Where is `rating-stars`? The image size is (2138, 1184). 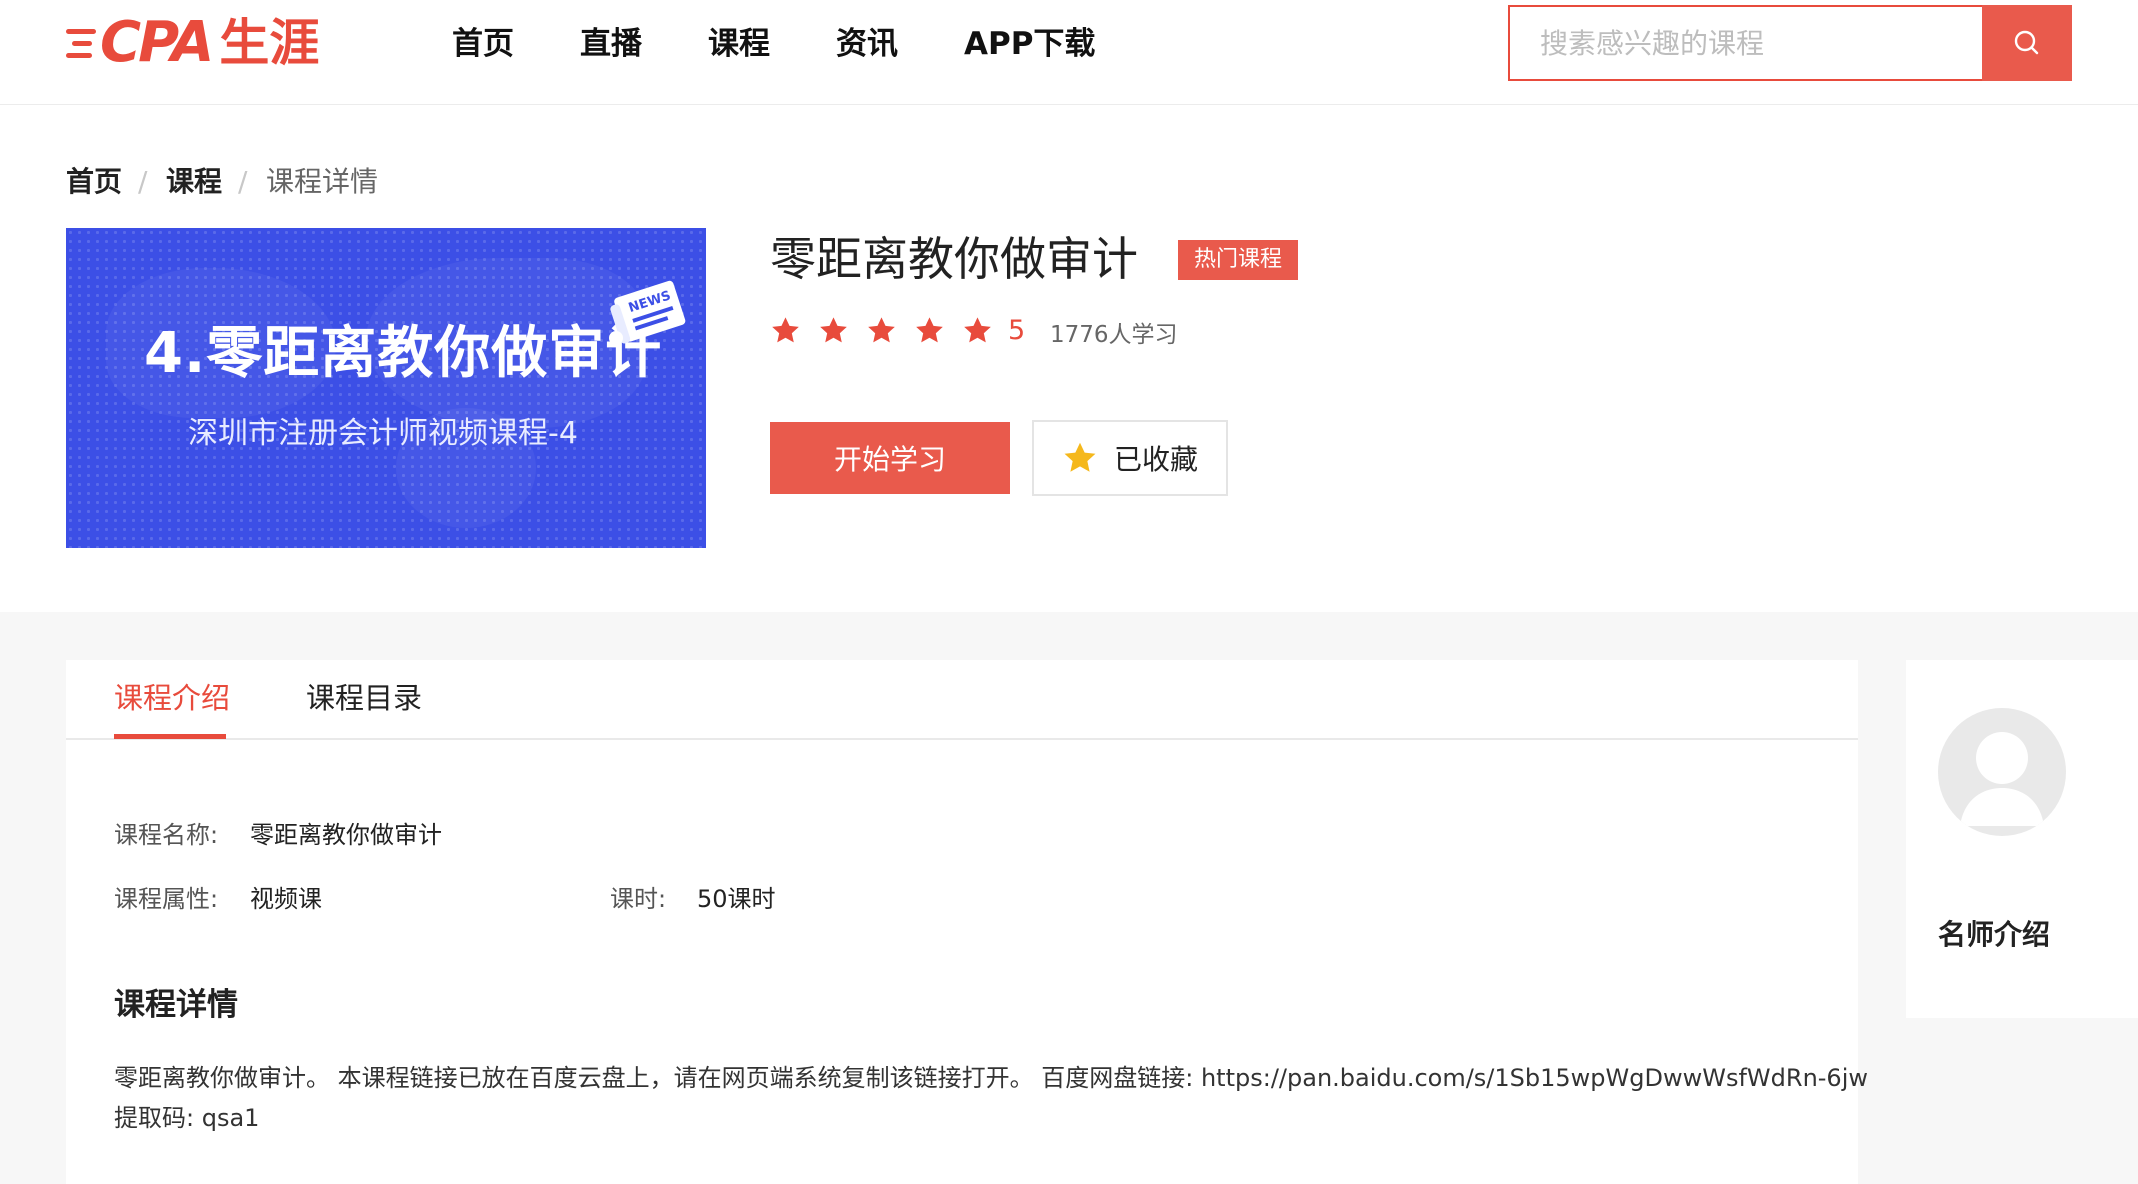 rating-stars is located at coordinates (881, 330).